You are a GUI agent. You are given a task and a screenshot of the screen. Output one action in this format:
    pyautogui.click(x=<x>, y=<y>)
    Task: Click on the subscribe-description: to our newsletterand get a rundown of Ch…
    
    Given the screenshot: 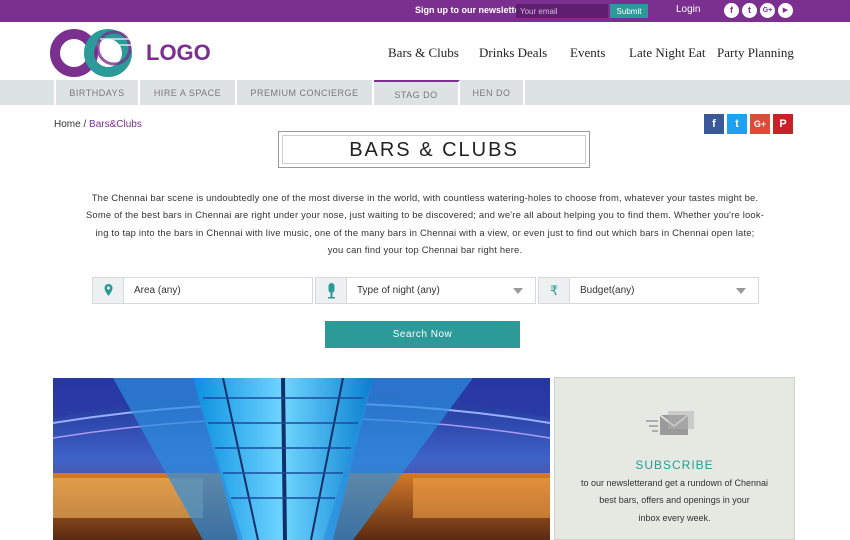 What is the action you would take?
    pyautogui.click(x=674, y=501)
    